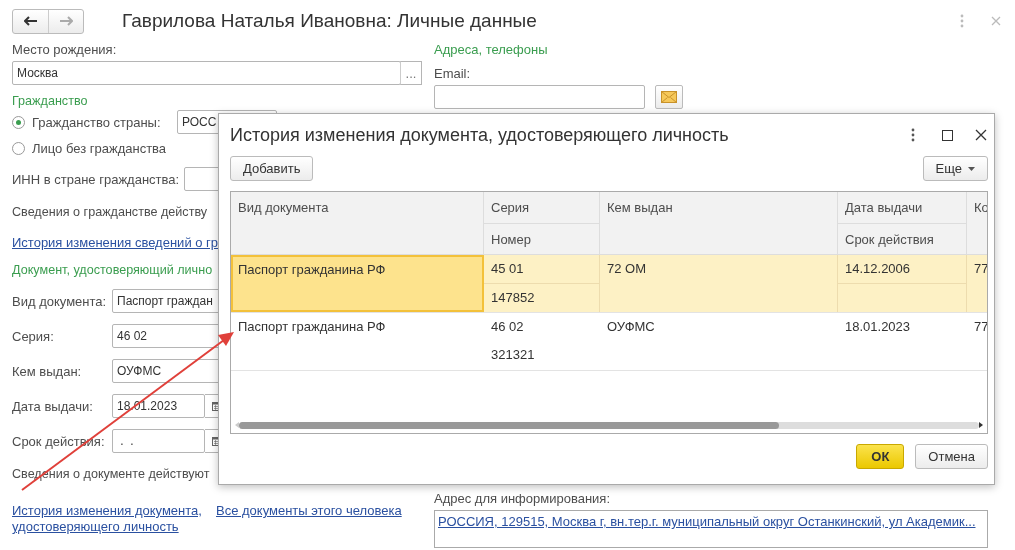  What do you see at coordinates (50, 101) in the screenshot?
I see `section-heading: Гражданство` at bounding box center [50, 101].